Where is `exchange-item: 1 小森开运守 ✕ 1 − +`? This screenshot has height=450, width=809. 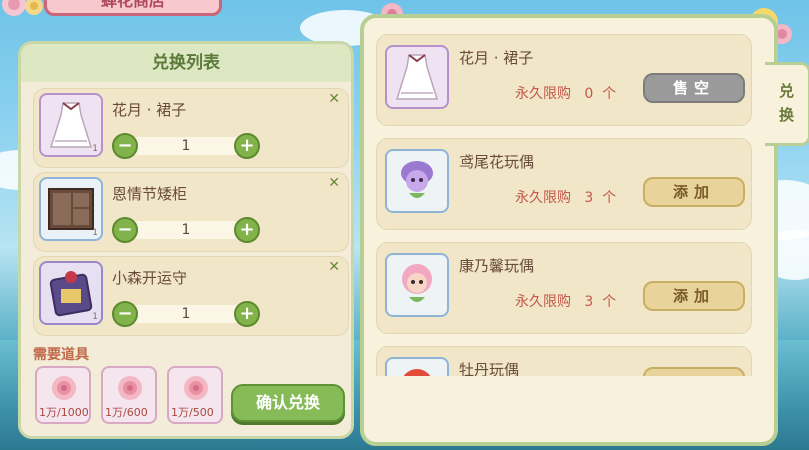
exchange-item: 1 小森开运守 ✕ 1 − + is located at coordinates (191, 296).